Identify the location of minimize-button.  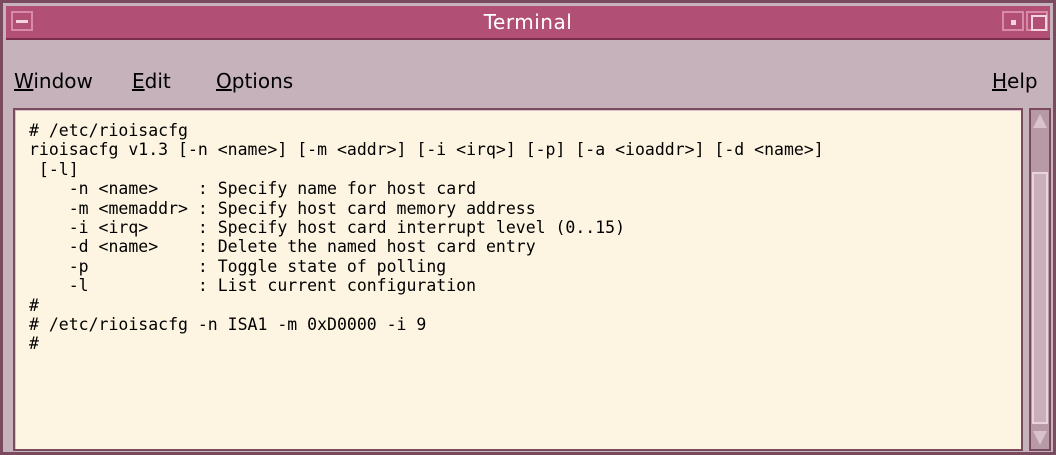
(1013, 21).